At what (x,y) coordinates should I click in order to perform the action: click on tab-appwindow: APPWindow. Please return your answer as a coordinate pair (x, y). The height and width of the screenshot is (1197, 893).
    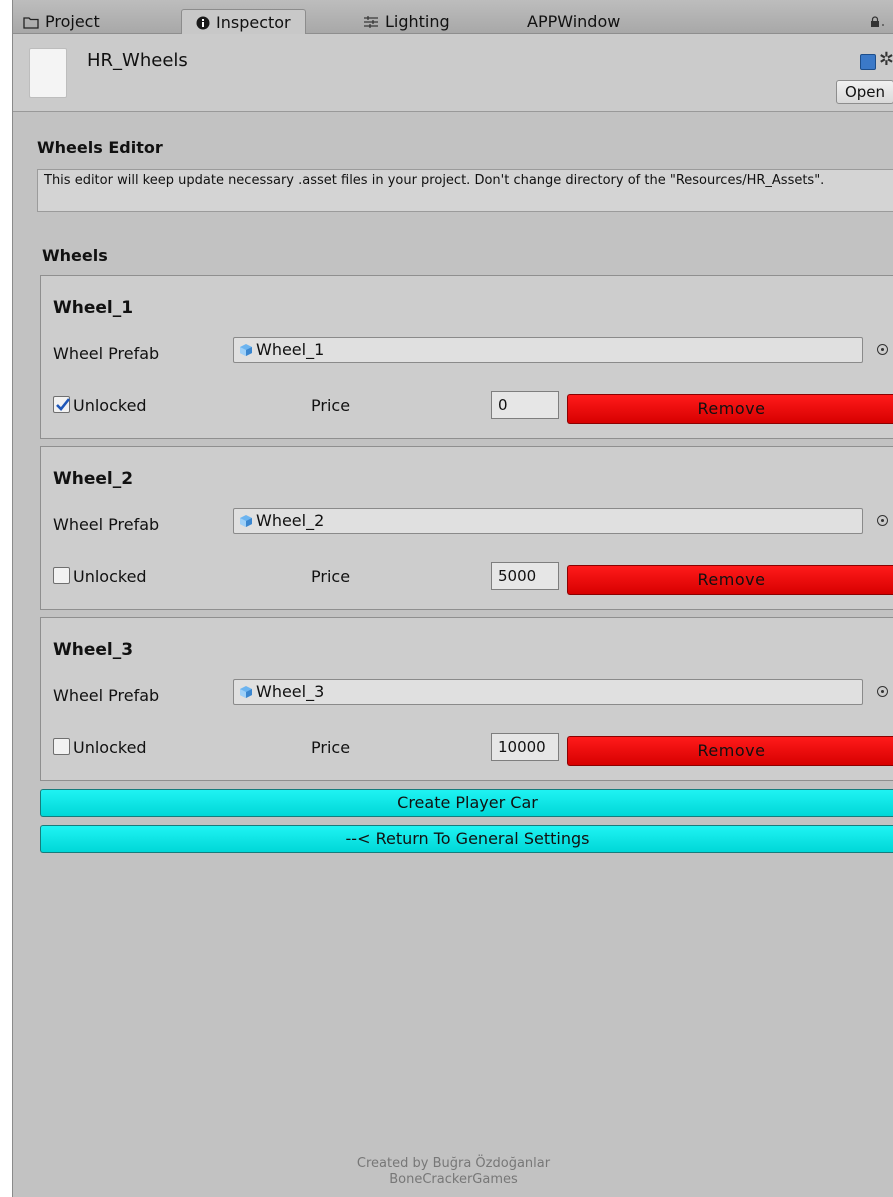
    Looking at the image, I should click on (573, 22).